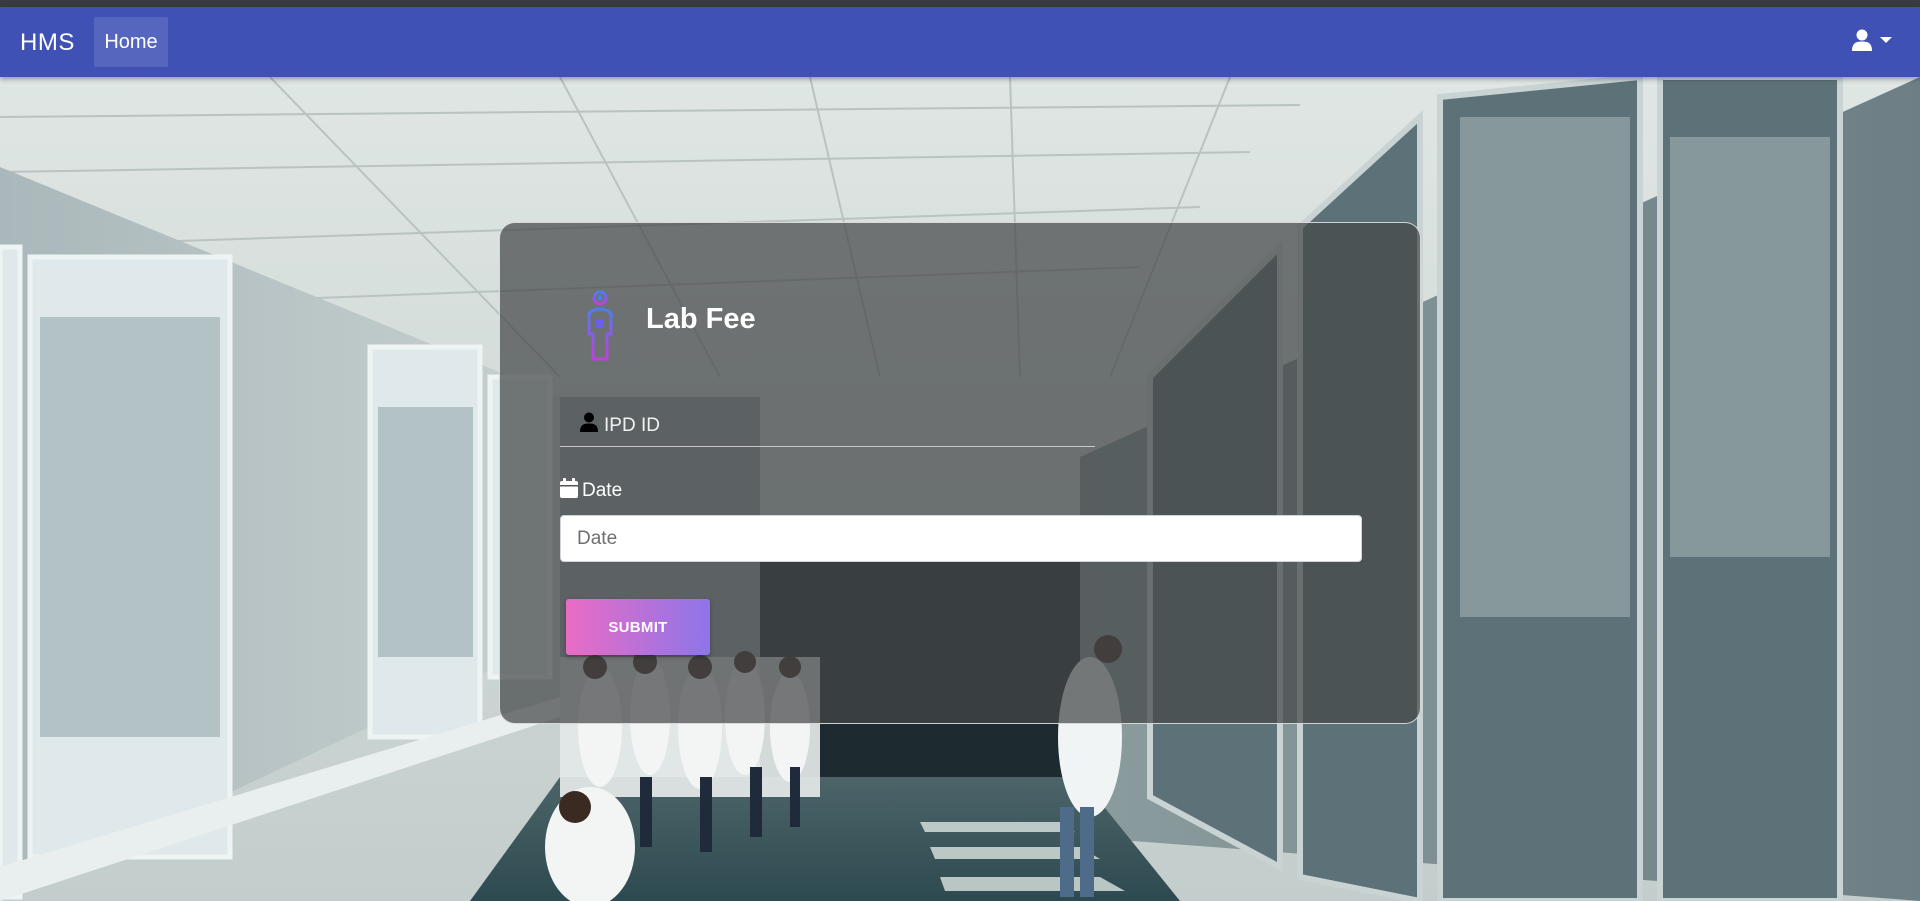  What do you see at coordinates (960, 42) in the screenshot?
I see `top-navbar: HMS Home` at bounding box center [960, 42].